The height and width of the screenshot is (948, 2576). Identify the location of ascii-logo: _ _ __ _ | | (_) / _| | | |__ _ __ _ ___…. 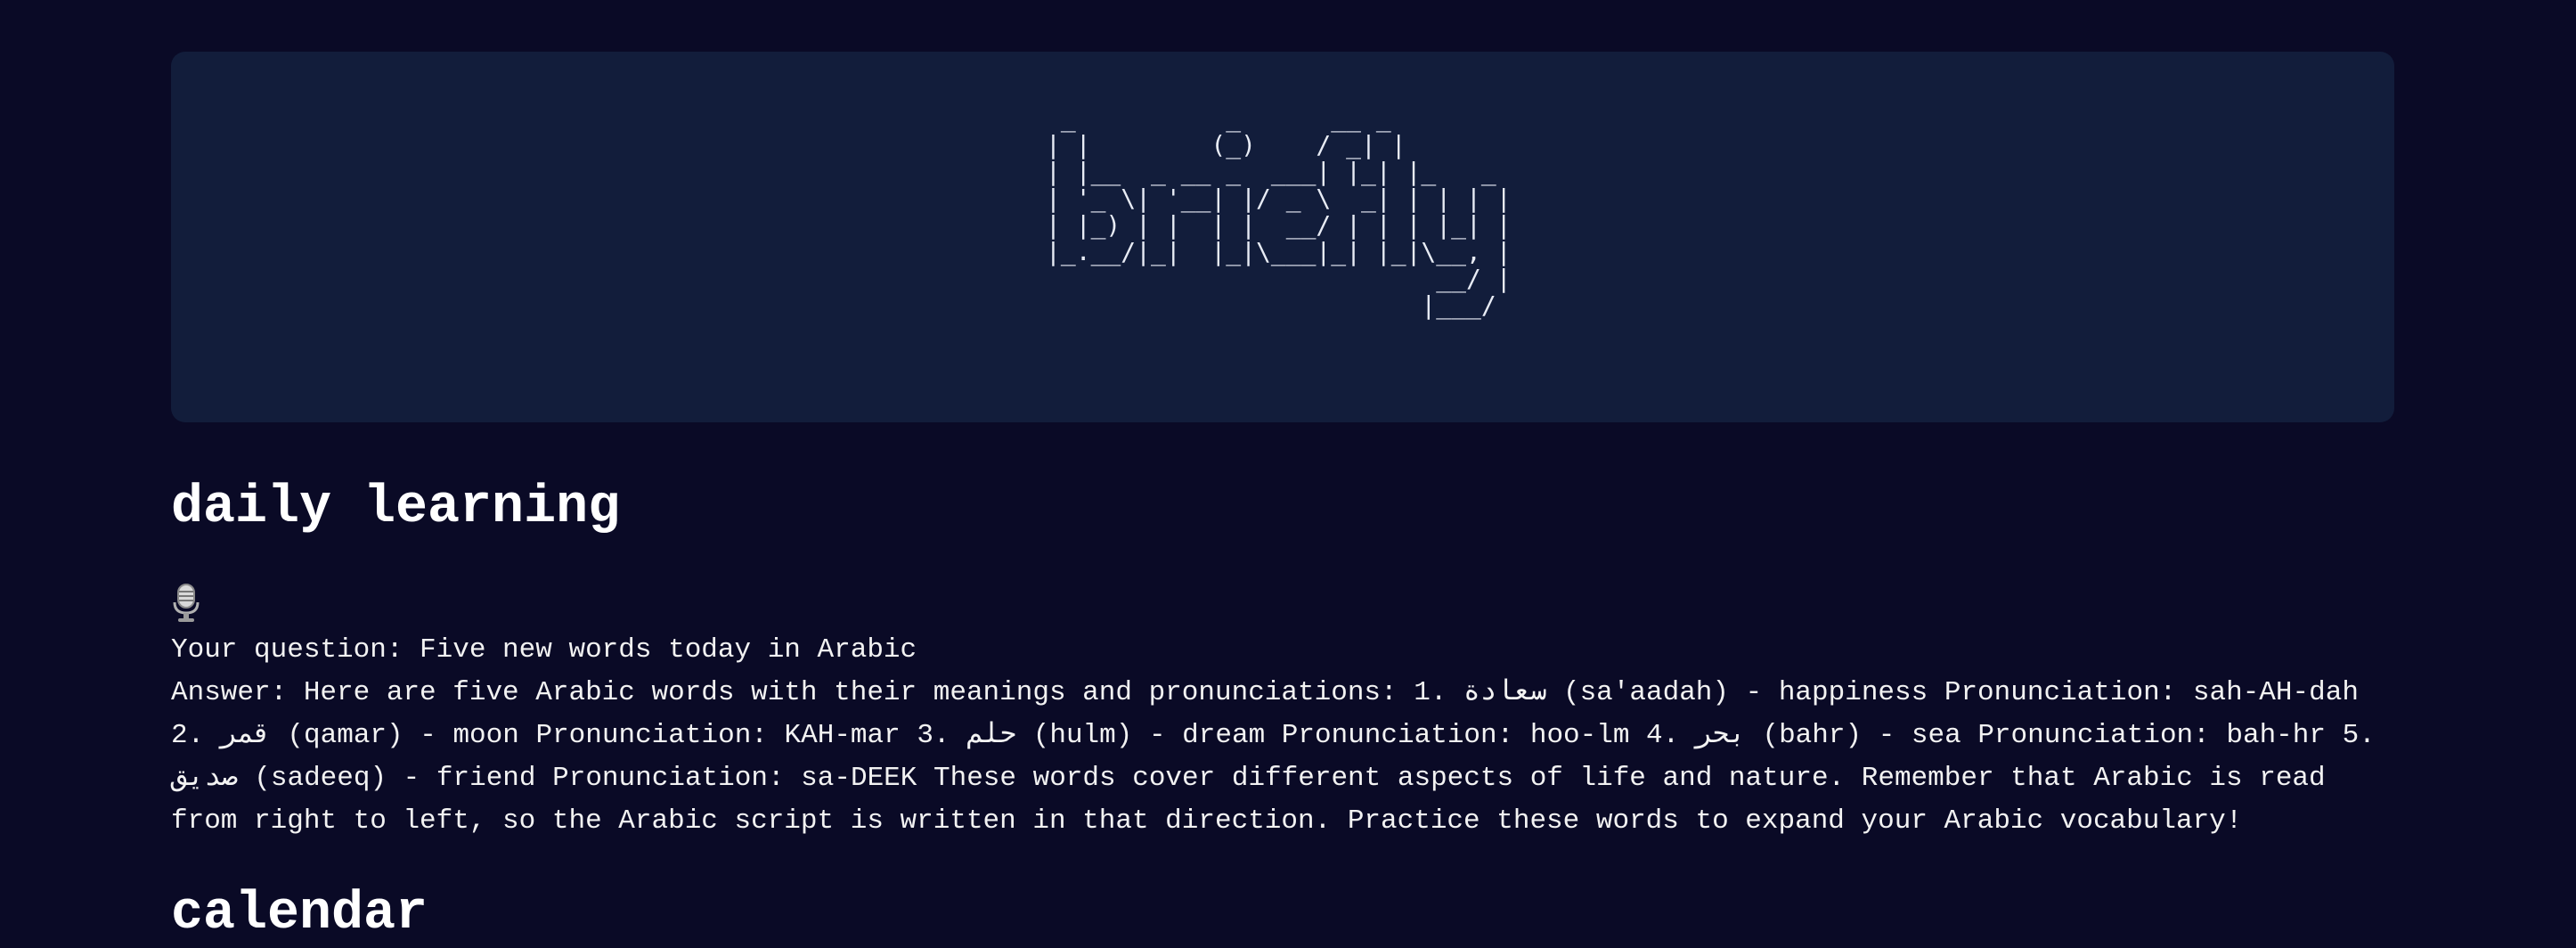
(1279, 211).